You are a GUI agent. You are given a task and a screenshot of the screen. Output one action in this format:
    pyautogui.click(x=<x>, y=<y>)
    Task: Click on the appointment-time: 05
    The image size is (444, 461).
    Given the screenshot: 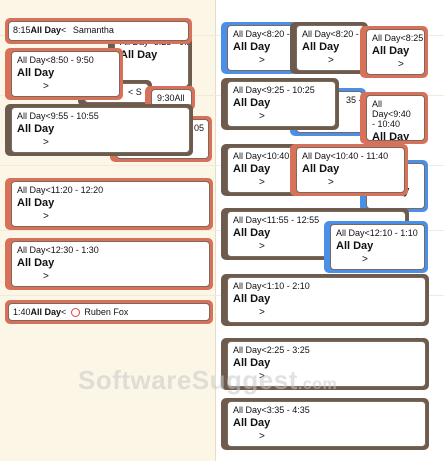 What is the action you would take?
    pyautogui.click(x=199, y=128)
    